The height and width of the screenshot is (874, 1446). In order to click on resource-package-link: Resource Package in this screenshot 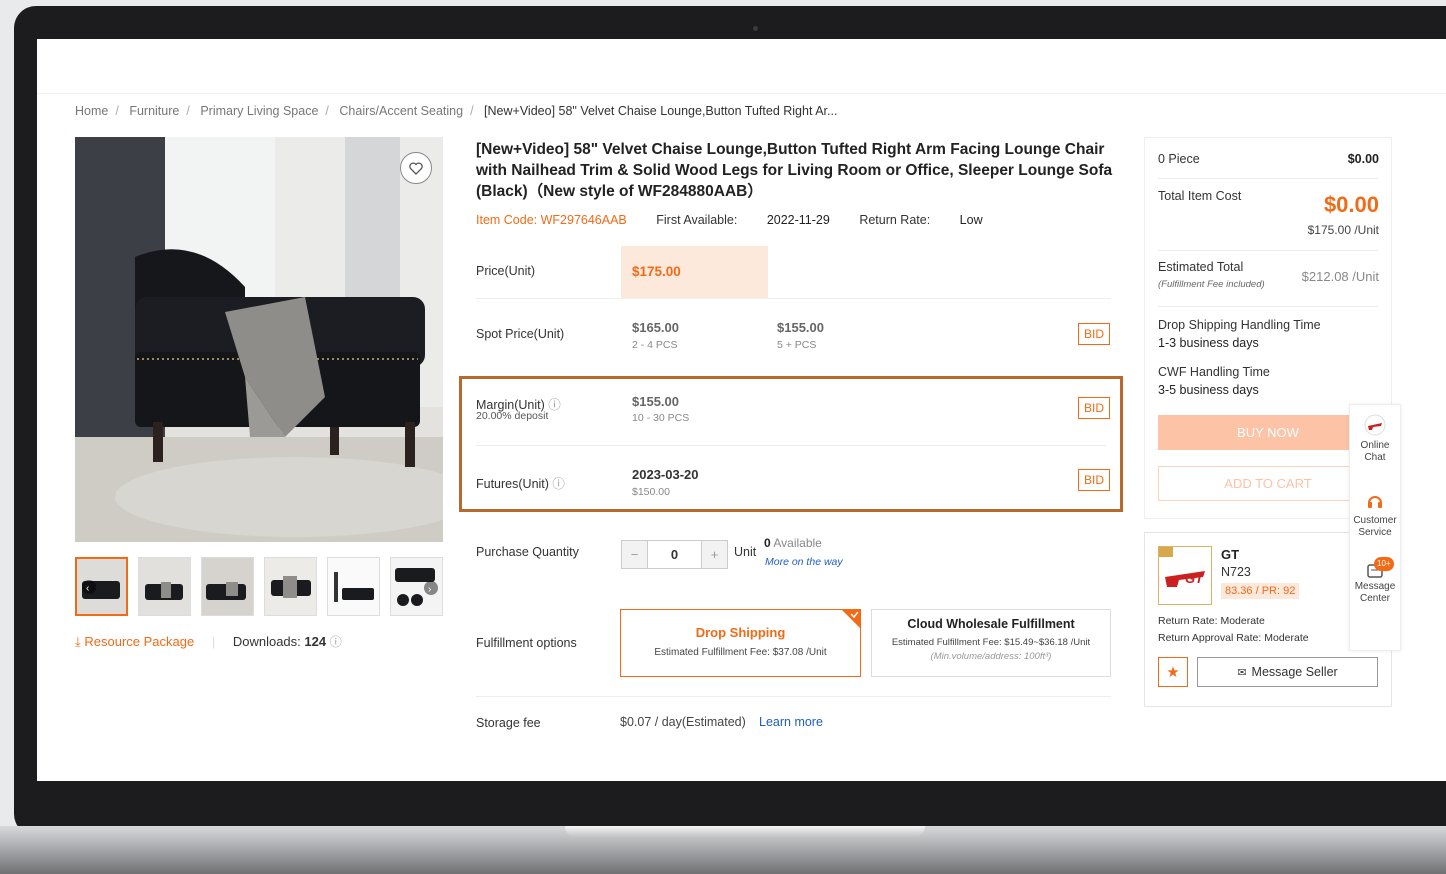, I will do `click(139, 641)`.